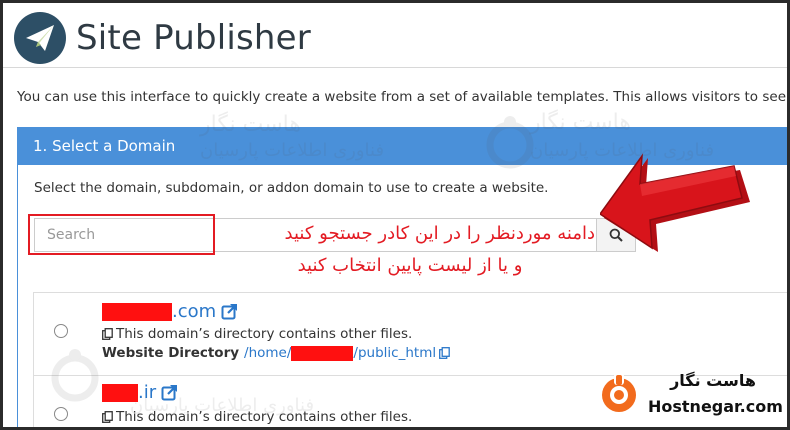  What do you see at coordinates (194, 311) in the screenshot?
I see `domain-tld: .com` at bounding box center [194, 311].